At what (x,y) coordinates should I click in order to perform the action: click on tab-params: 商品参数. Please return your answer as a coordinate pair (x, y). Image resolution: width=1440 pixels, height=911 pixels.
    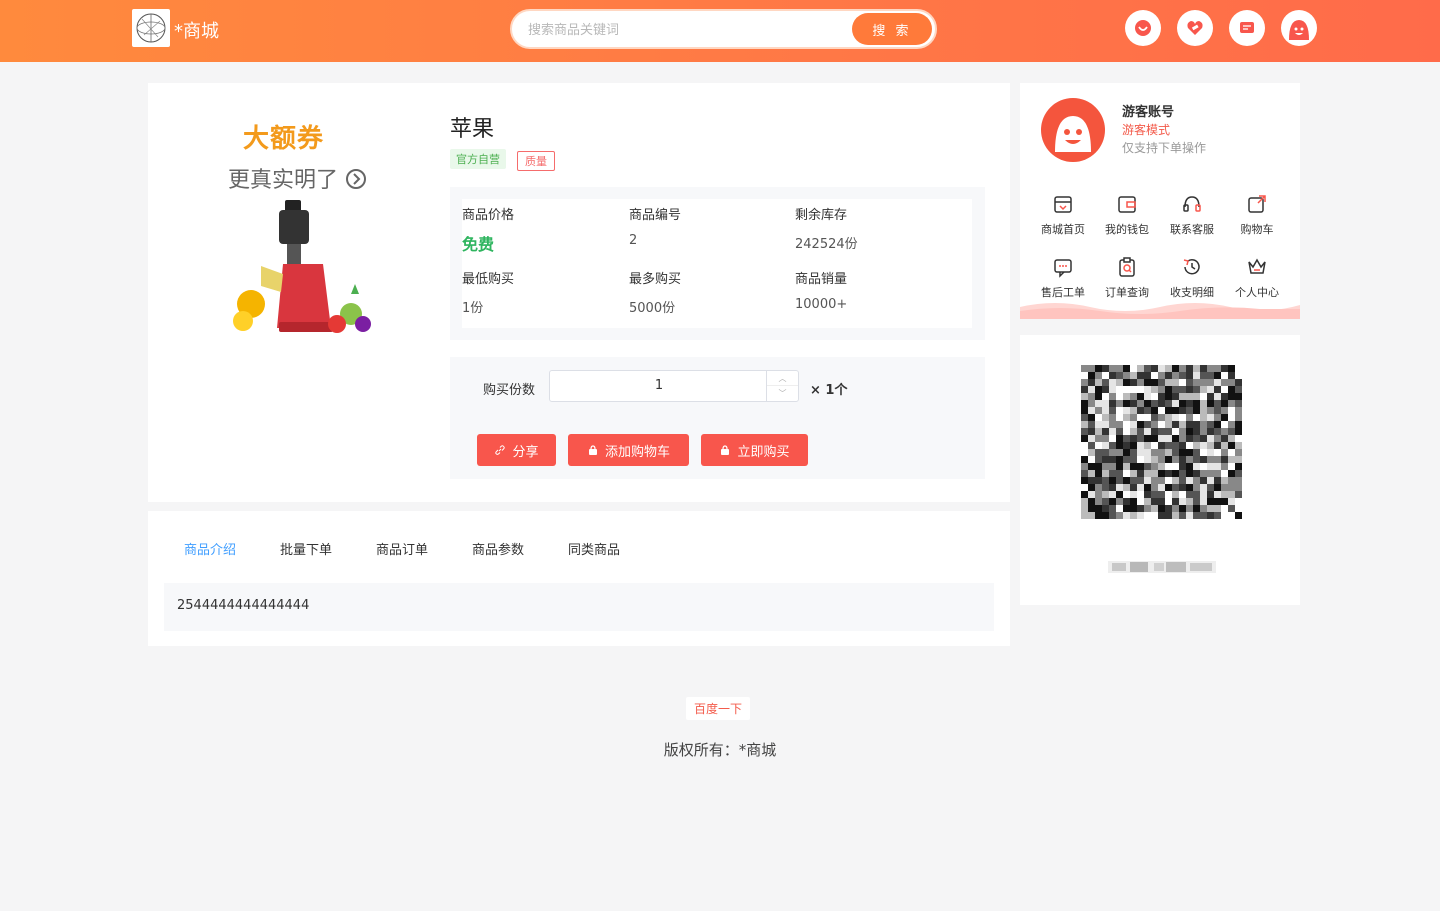
    Looking at the image, I should click on (498, 548).